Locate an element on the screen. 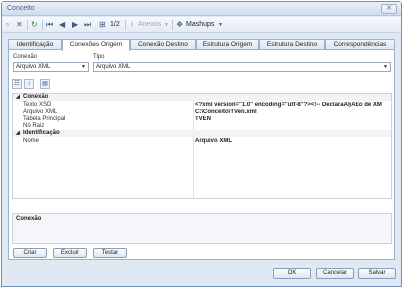 The height and width of the screenshot is (289, 404). last-record-icon: ⏭ is located at coordinates (87, 25).